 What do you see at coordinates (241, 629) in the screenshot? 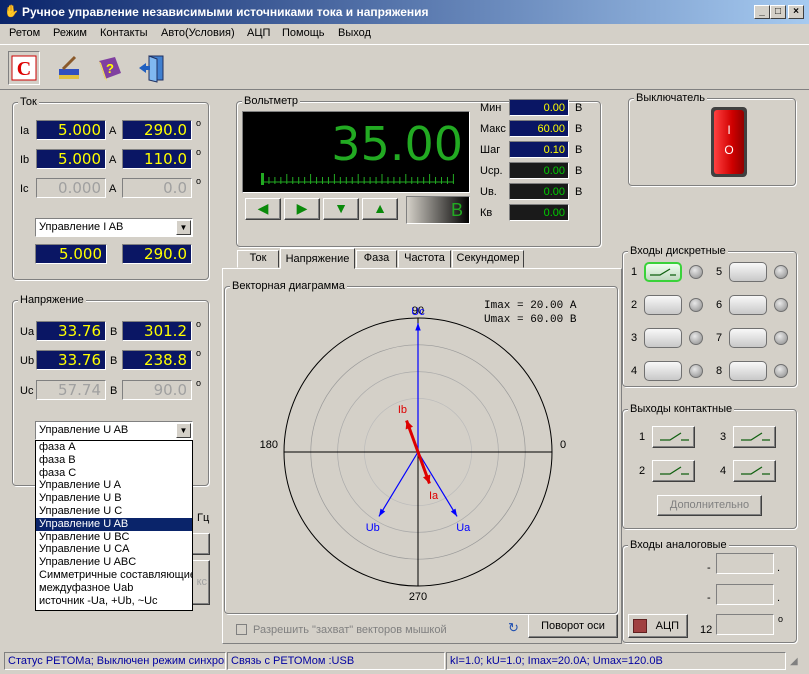
I see `capture-checkbox` at bounding box center [241, 629].